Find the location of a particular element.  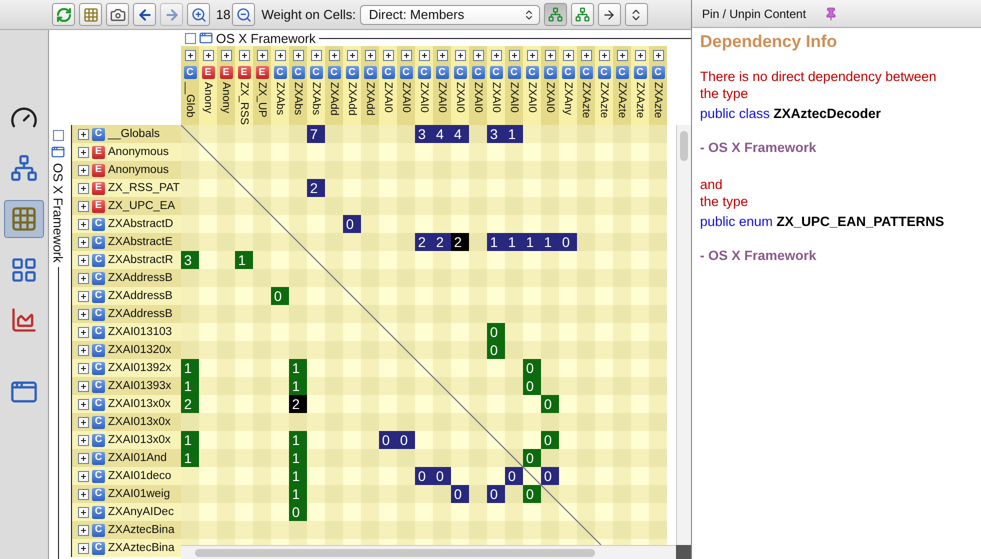

row-name: Anonymous is located at coordinates (138, 152).